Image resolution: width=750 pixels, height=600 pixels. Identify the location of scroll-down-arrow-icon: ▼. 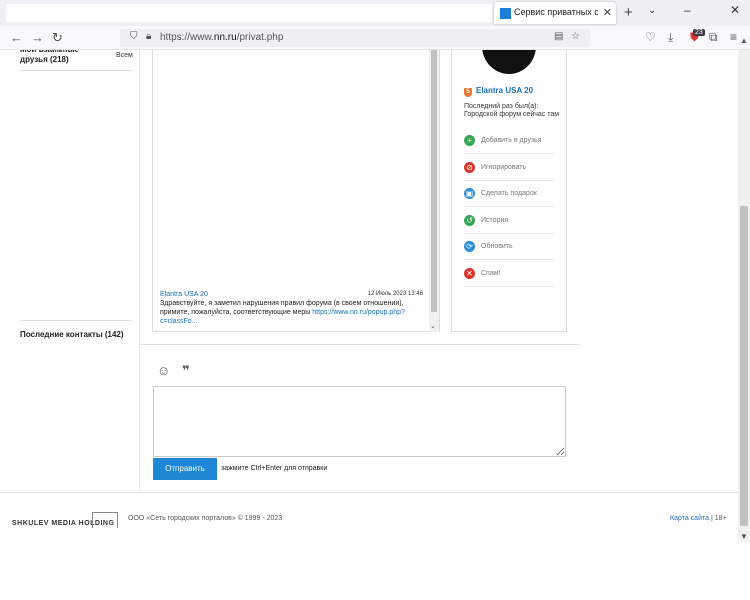
(744, 536).